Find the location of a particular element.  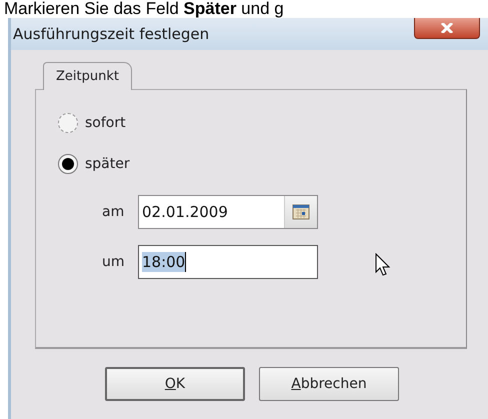

date-field: 02.01.2009 is located at coordinates (228, 212).